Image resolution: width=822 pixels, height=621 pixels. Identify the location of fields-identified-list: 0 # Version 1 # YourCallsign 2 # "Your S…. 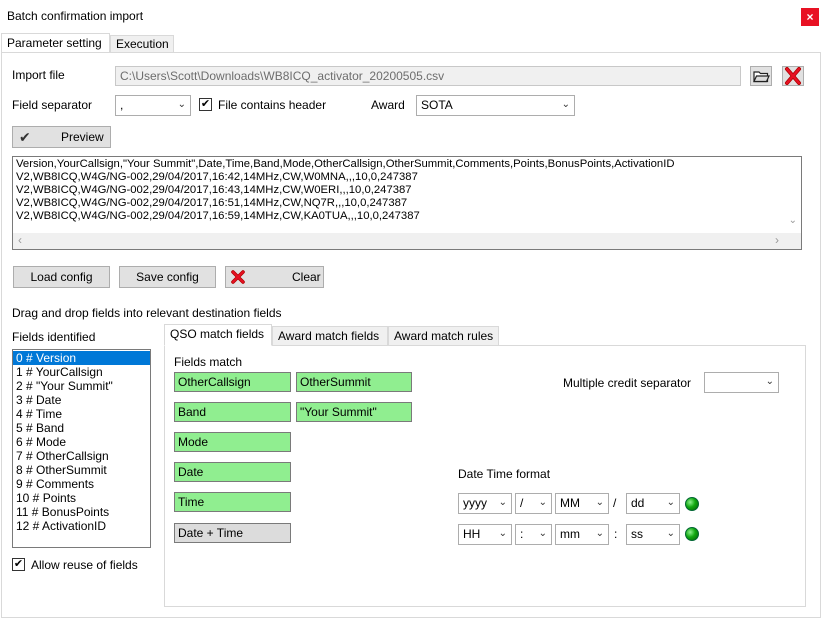
(81, 448).